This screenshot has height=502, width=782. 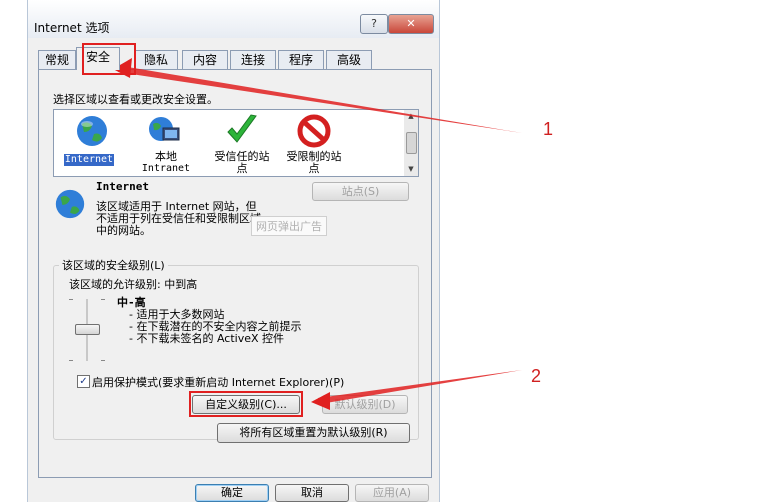 What do you see at coordinates (207, 338) in the screenshot?
I see `level-point-3: - 不下载未签名的 ActiveX 控件` at bounding box center [207, 338].